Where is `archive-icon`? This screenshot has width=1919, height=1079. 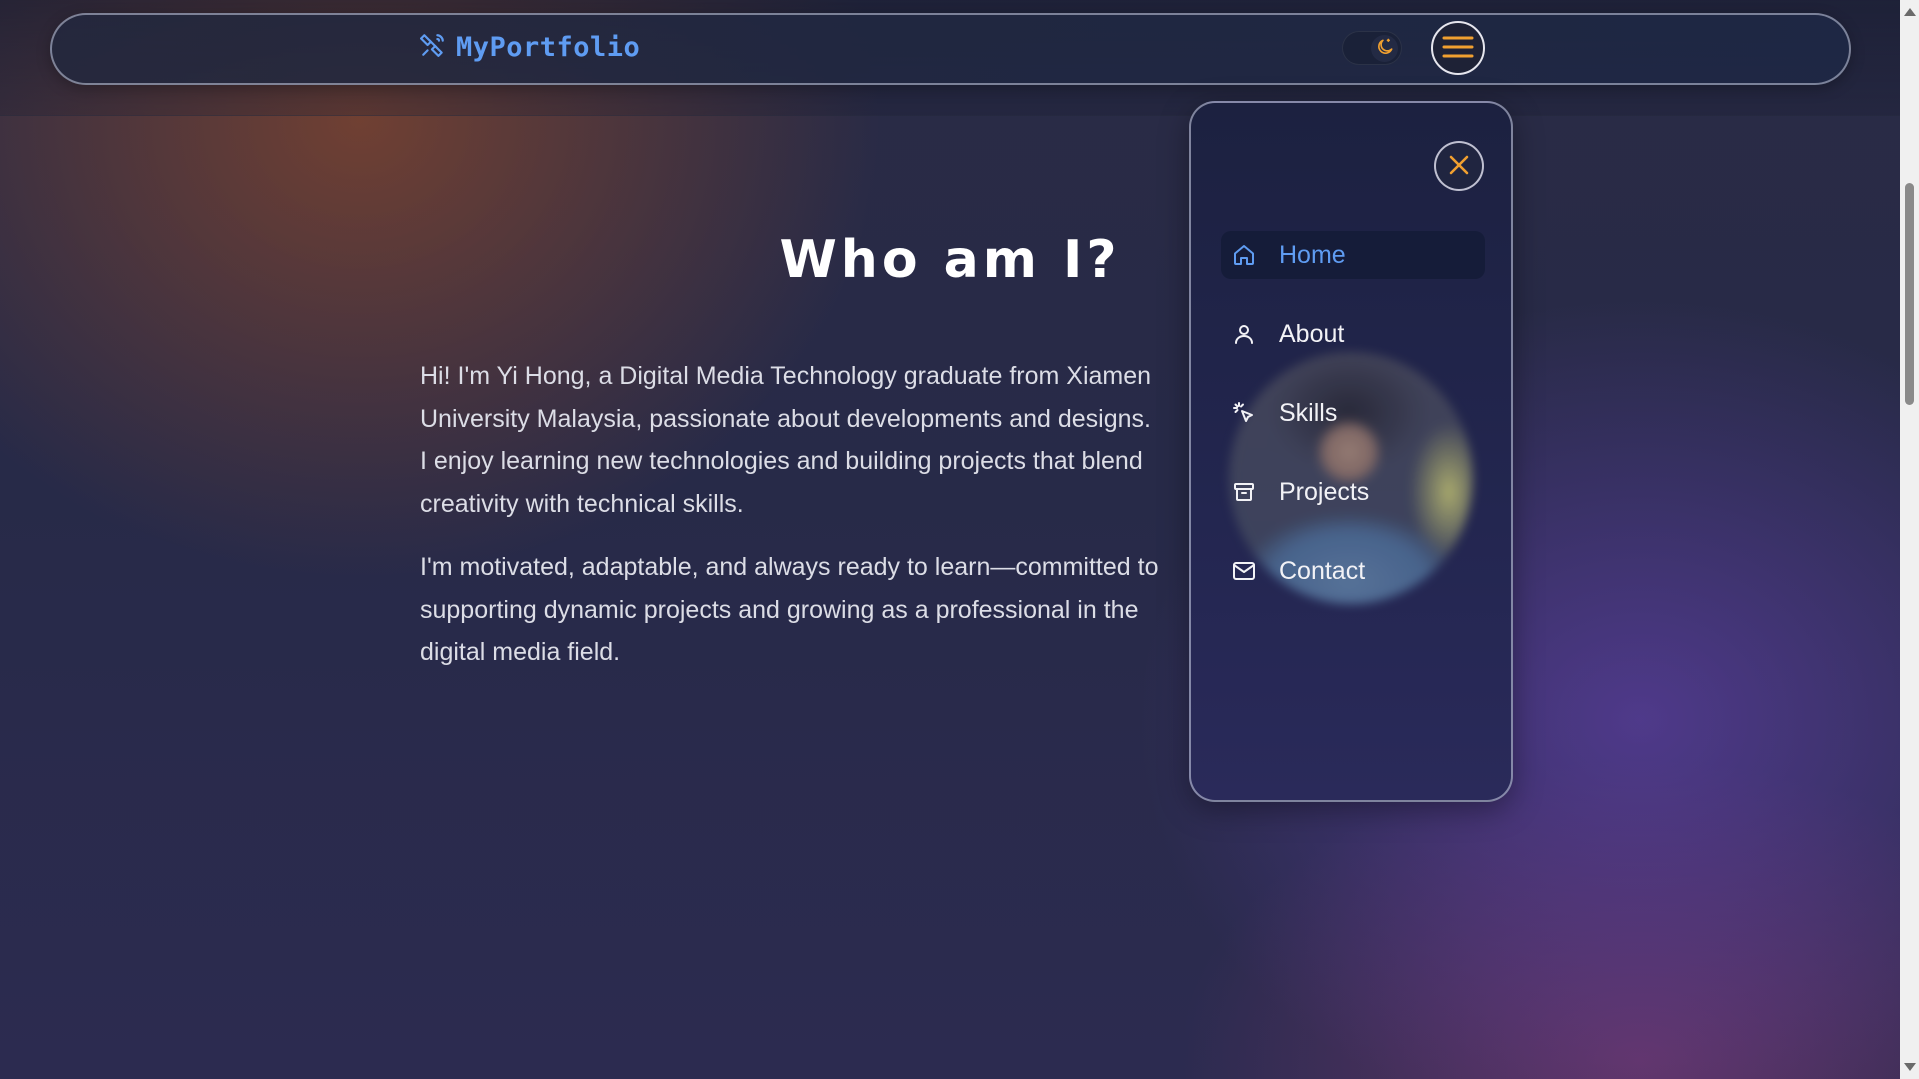 archive-icon is located at coordinates (1244, 492).